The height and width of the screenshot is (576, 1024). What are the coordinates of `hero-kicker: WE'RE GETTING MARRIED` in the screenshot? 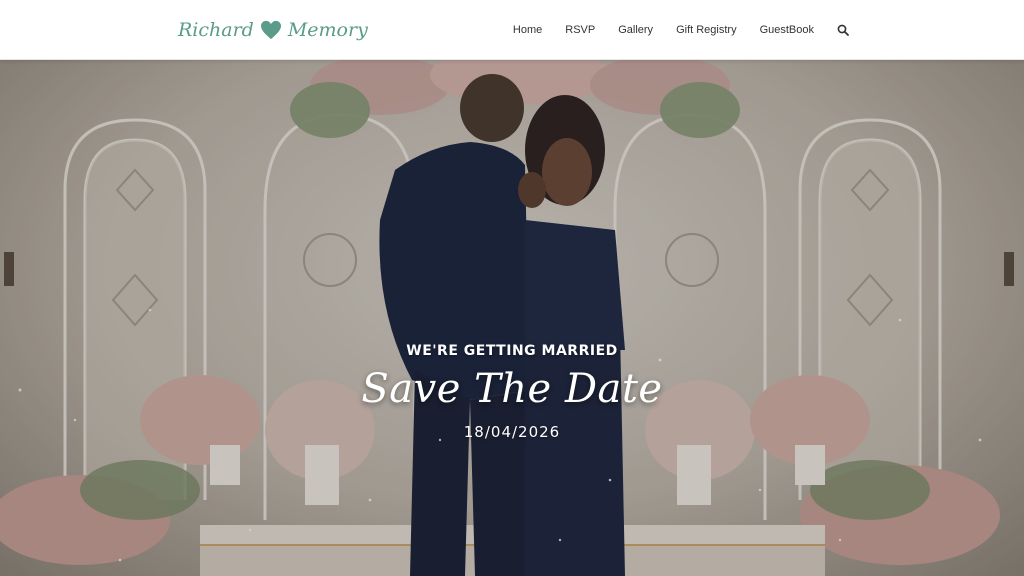 It's located at (512, 351).